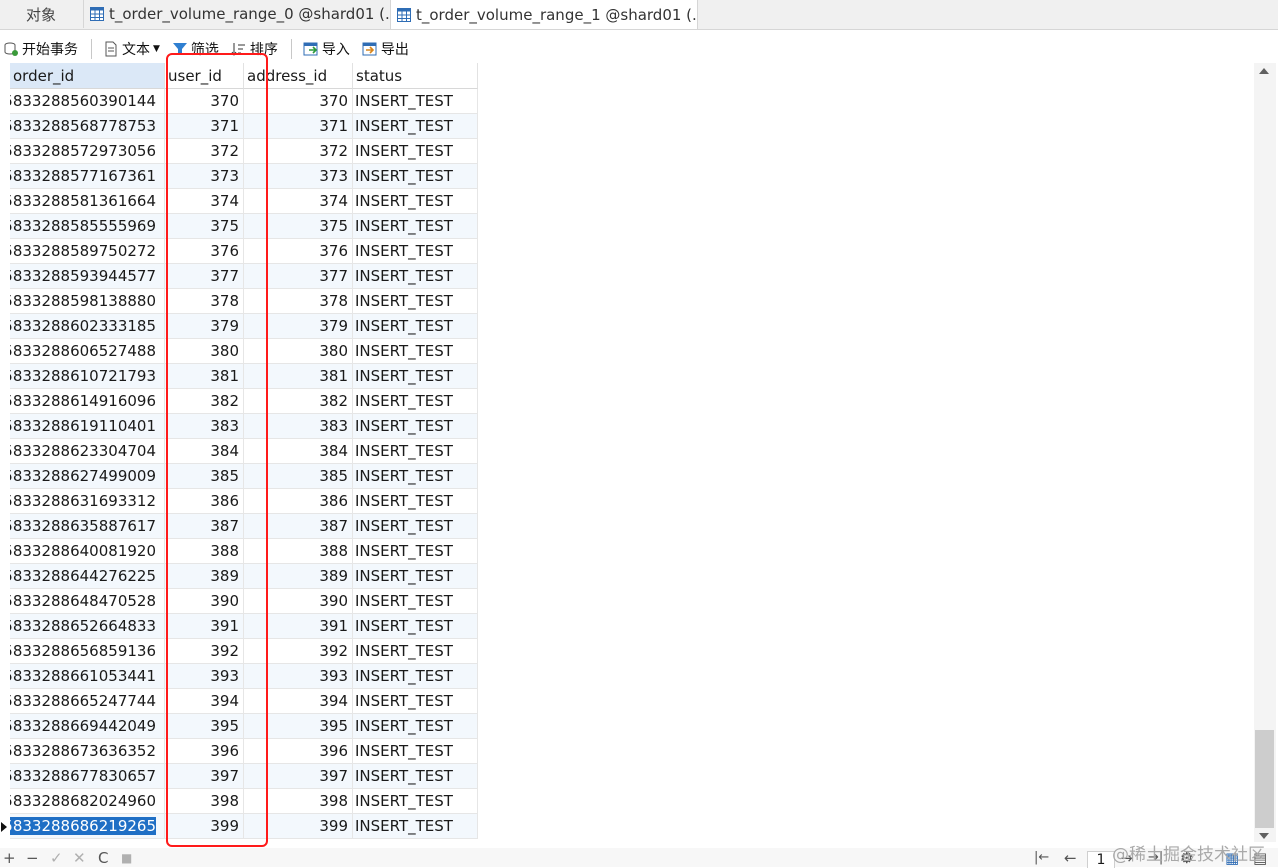 This screenshot has height=868, width=1278. What do you see at coordinates (1264, 836) in the screenshot?
I see `scroll-down-icon` at bounding box center [1264, 836].